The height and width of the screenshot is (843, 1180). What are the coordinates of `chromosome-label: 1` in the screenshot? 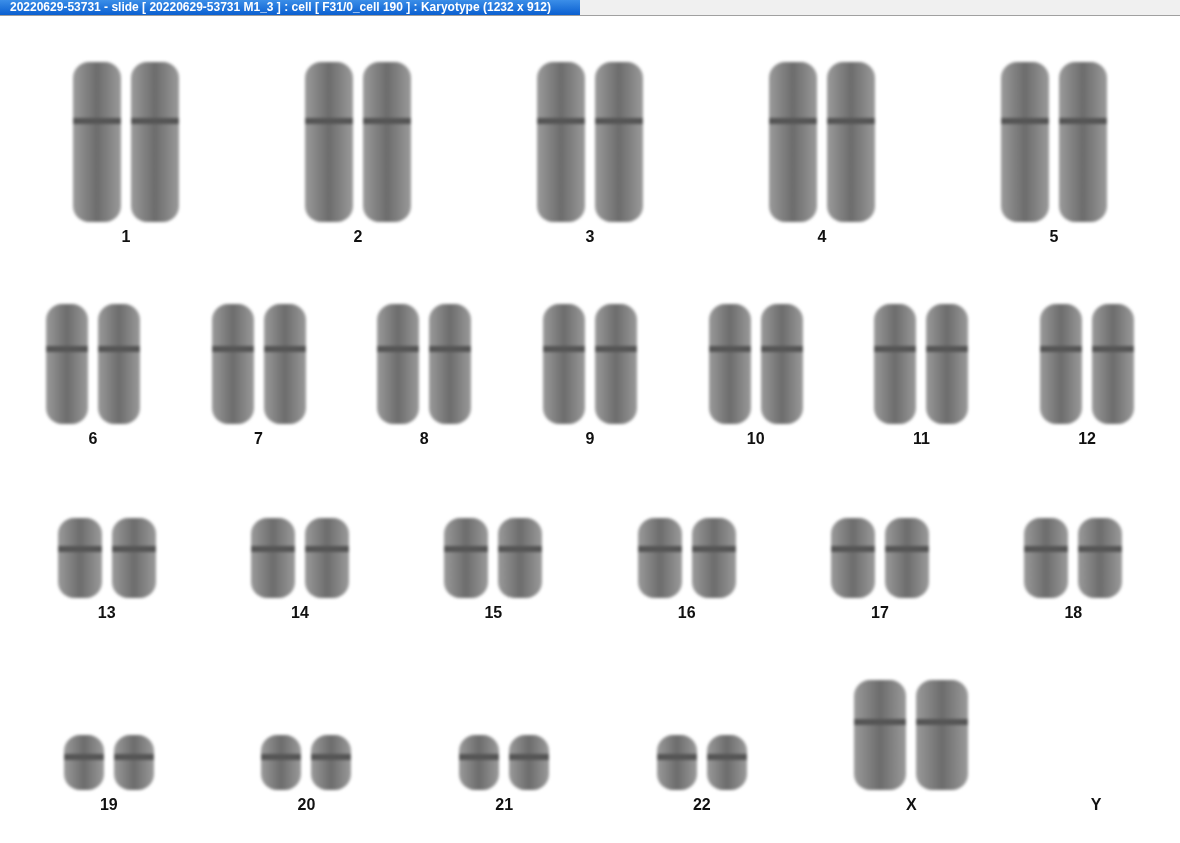 It's located at (126, 237).